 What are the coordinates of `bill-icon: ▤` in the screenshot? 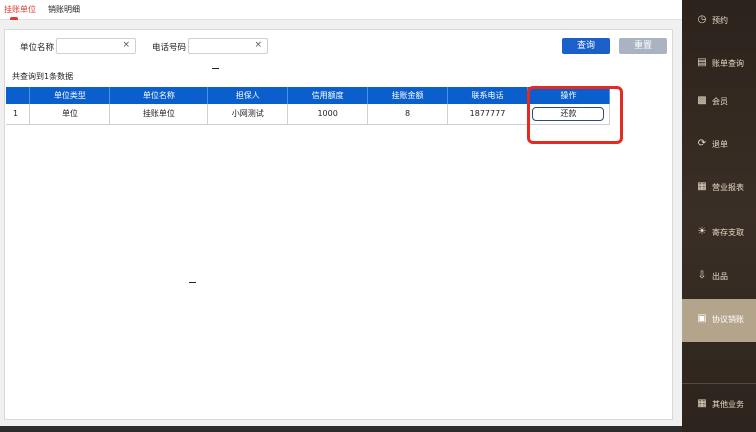 It's located at (702, 62).